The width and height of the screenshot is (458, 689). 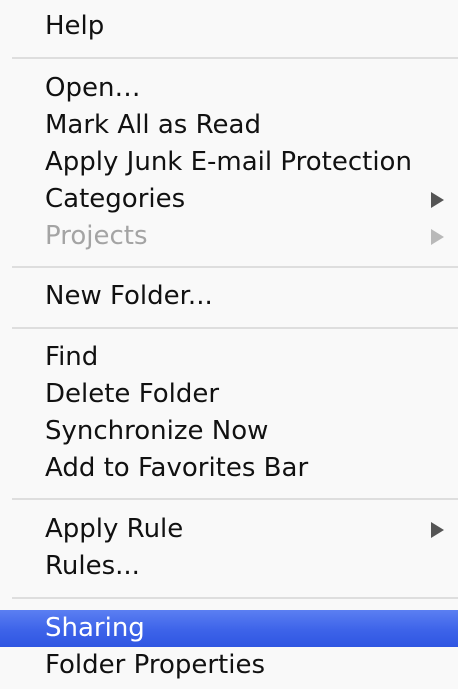 I want to click on menu-item-help: Help, so click(x=229, y=26).